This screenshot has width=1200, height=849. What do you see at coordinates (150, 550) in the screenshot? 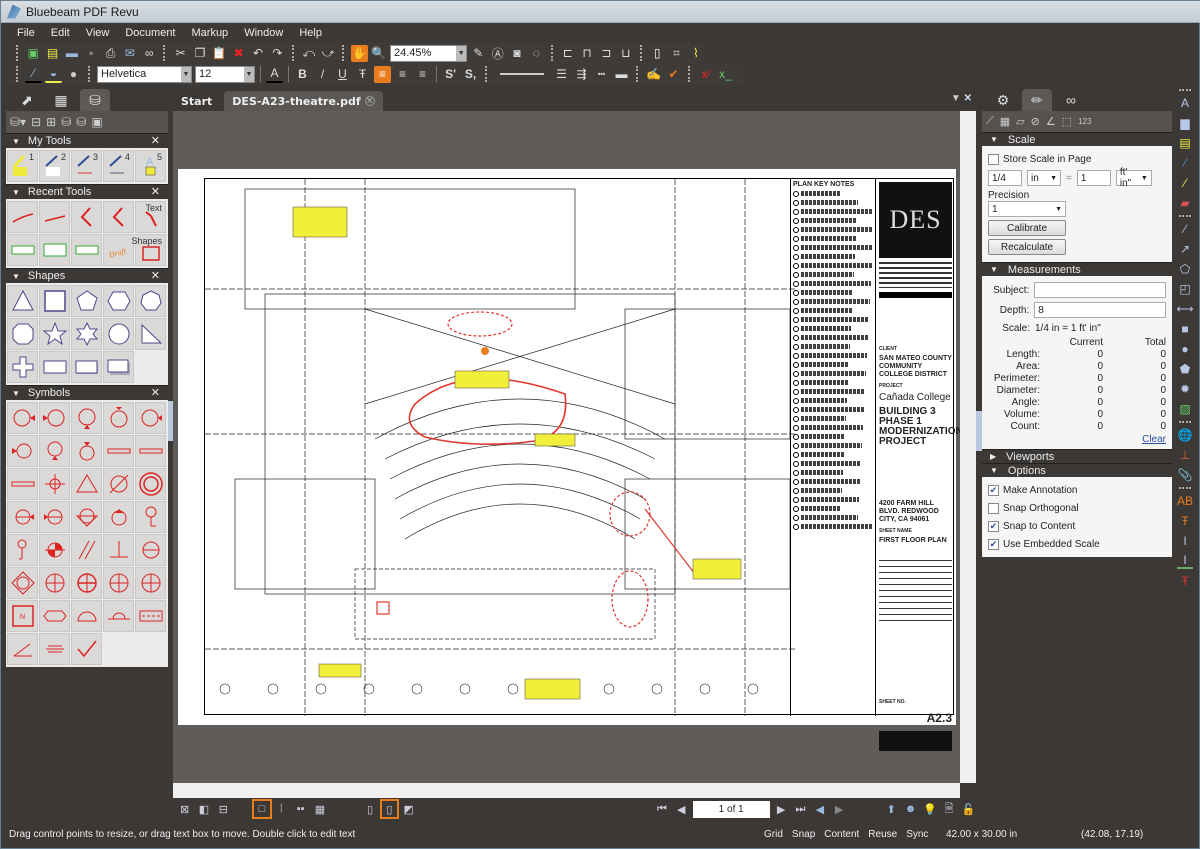
I see `section-split-symbol` at bounding box center [150, 550].